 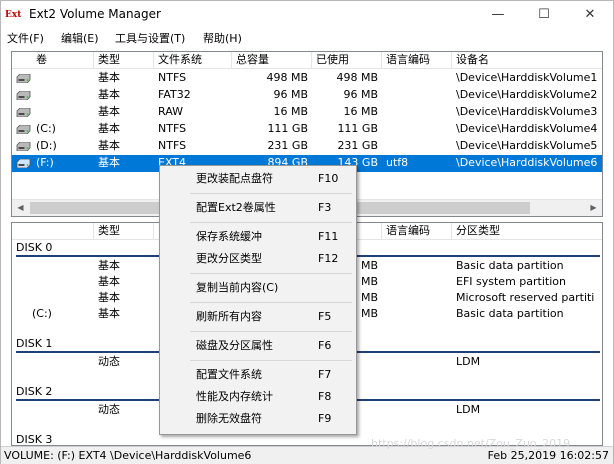 I want to click on context-menu-item-label: 更改分区类型, so click(x=229, y=258).